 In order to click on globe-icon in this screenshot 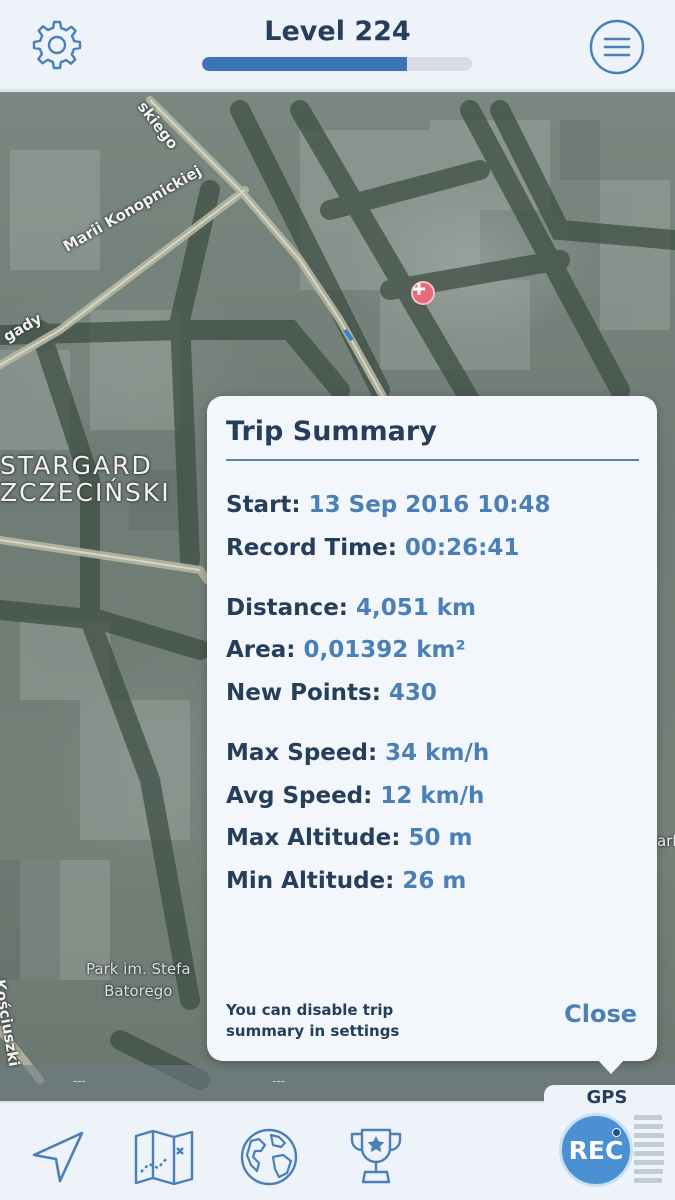, I will do `click(269, 1157)`.